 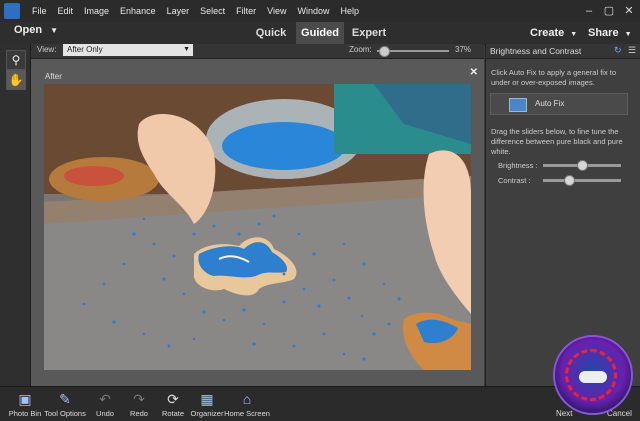 What do you see at coordinates (247, 413) in the screenshot?
I see `home-screen-label: Home Screen` at bounding box center [247, 413].